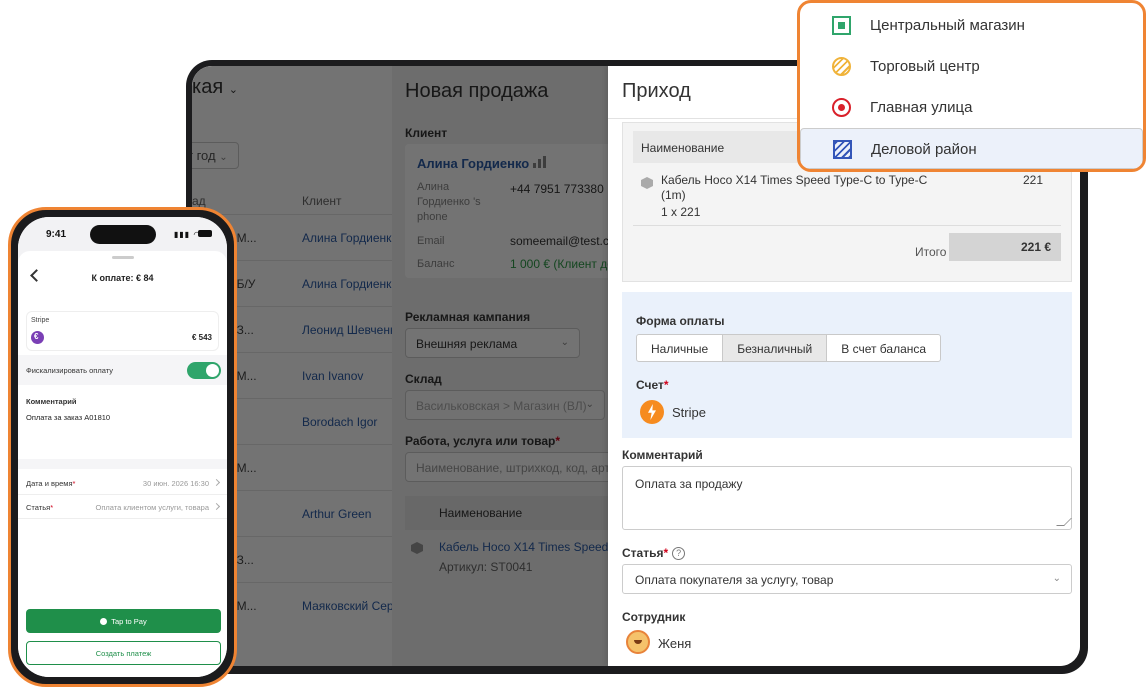  I want to click on datetime-value: 30 июн. 2026 16:30, so click(175, 483).